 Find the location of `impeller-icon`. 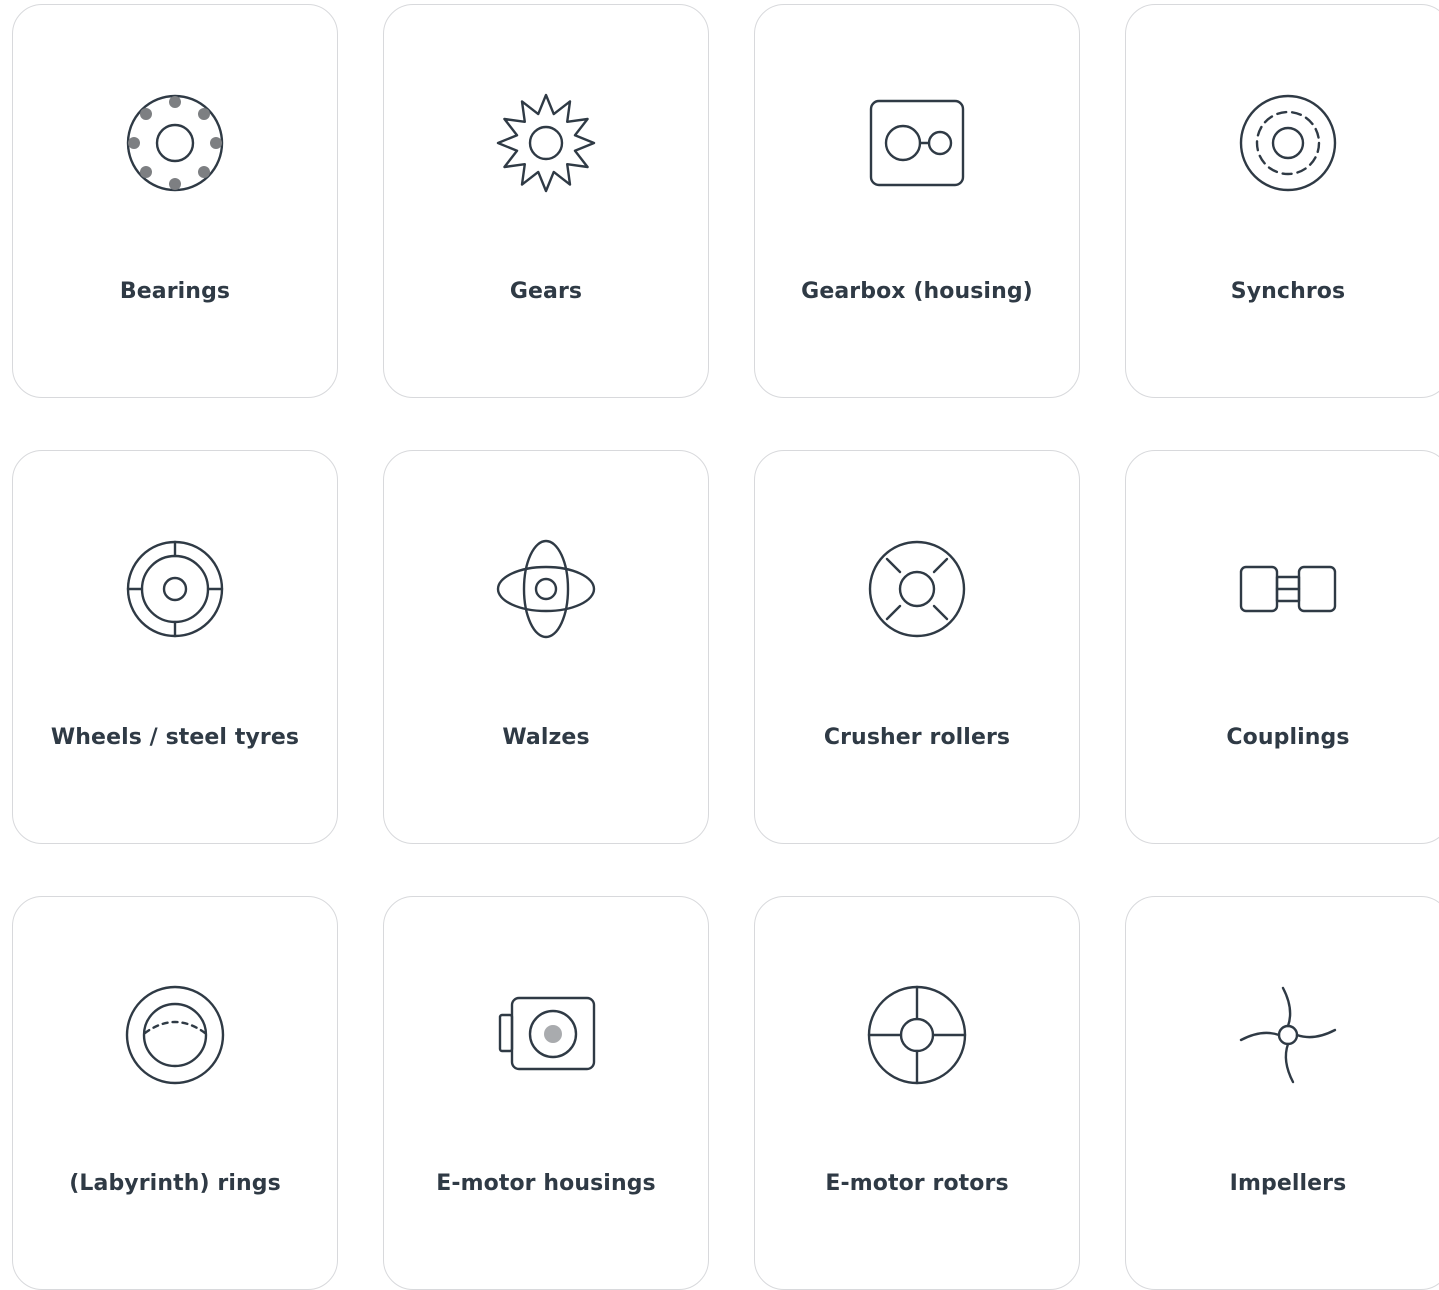

impeller-icon is located at coordinates (1288, 1035).